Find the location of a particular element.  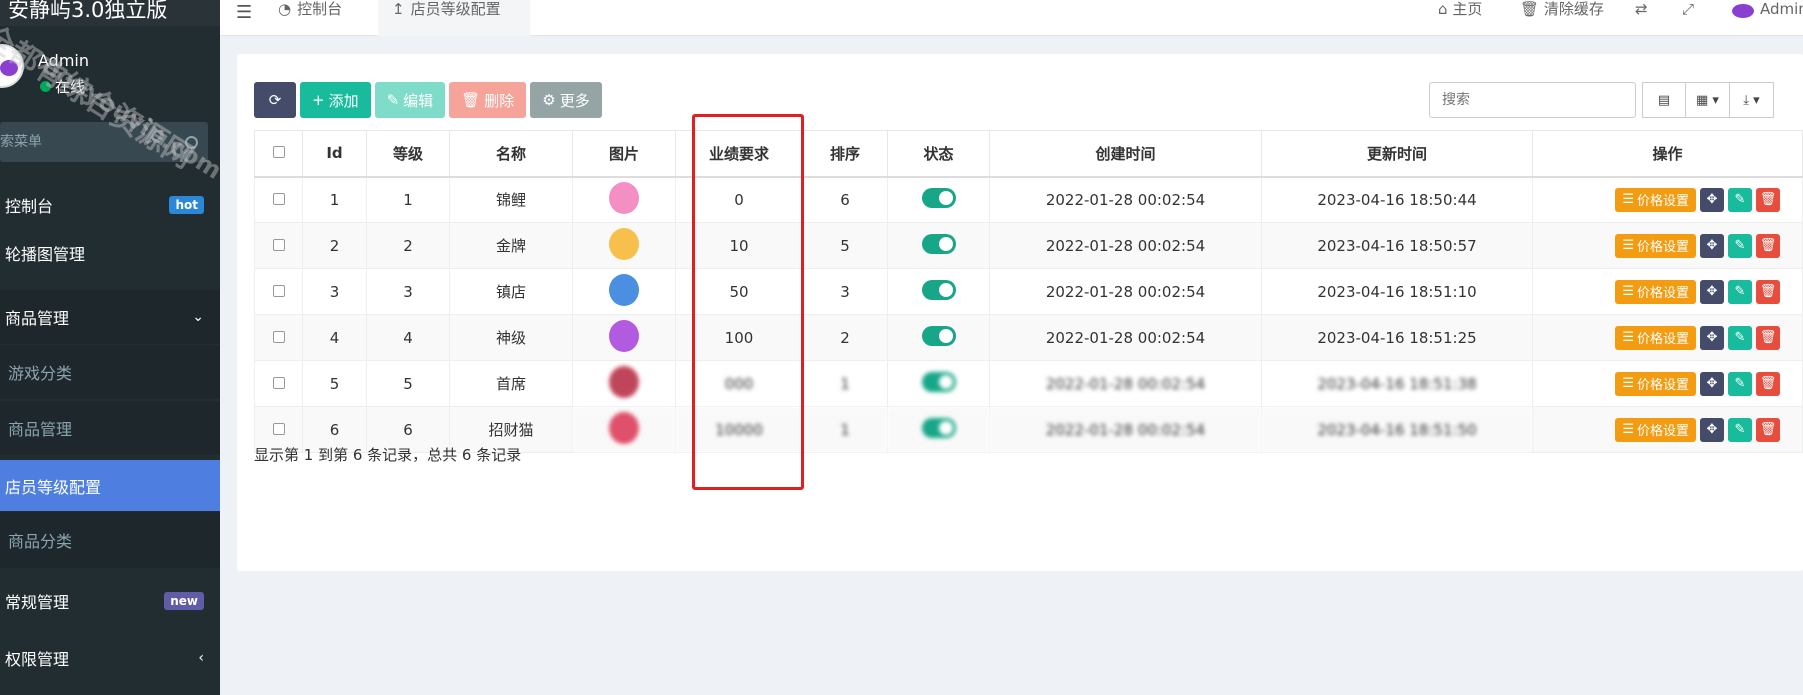

sidebar-item-dashboard: 控制台 hot is located at coordinates (110, 205).